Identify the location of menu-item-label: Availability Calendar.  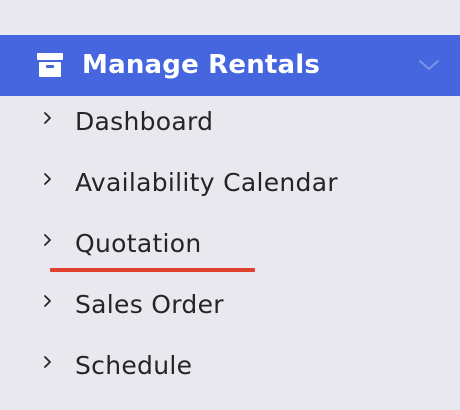
(206, 182).